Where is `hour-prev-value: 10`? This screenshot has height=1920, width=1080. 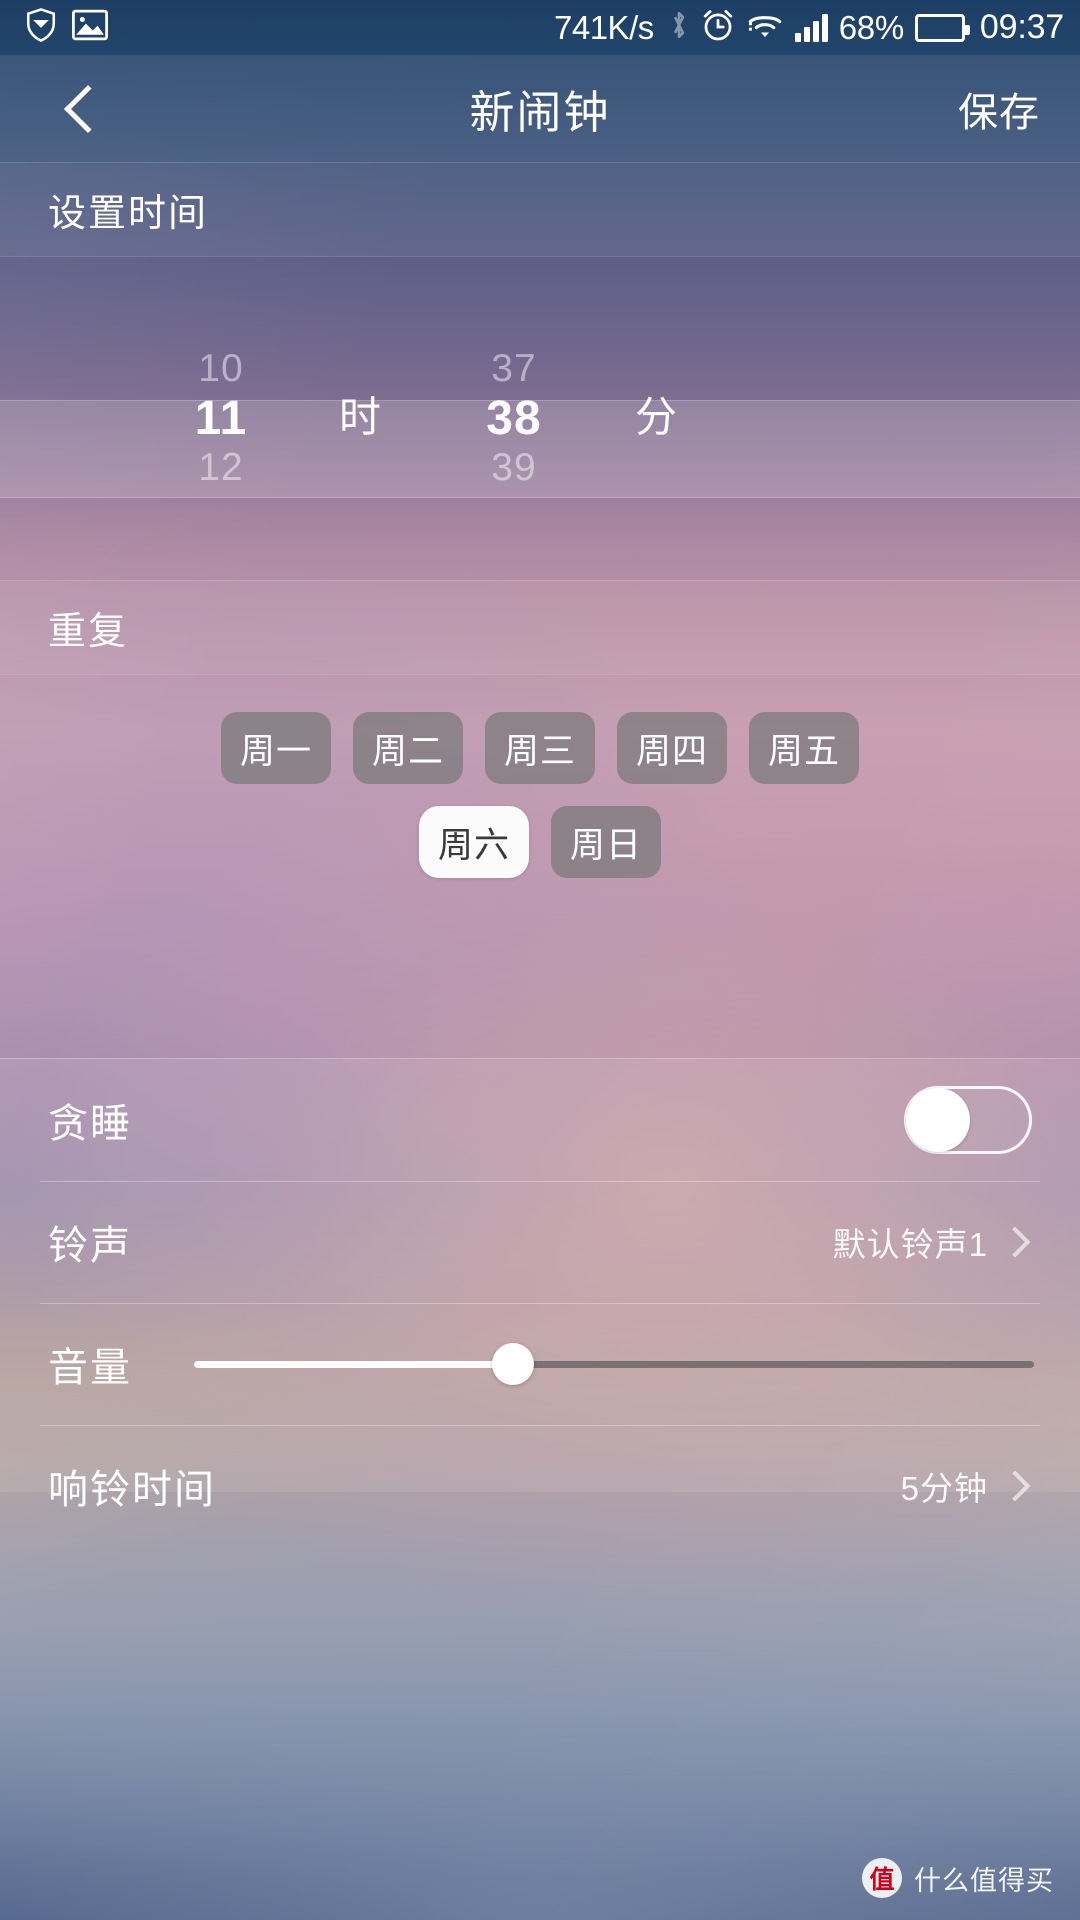
hour-prev-value: 10 is located at coordinates (221, 368).